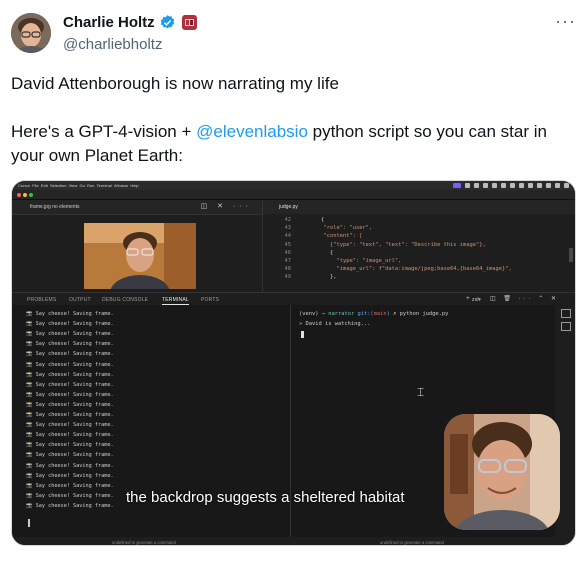 This screenshot has width=584, height=562. Describe the element at coordinates (288, 252) in the screenshot. I see `line-number: 46` at that location.